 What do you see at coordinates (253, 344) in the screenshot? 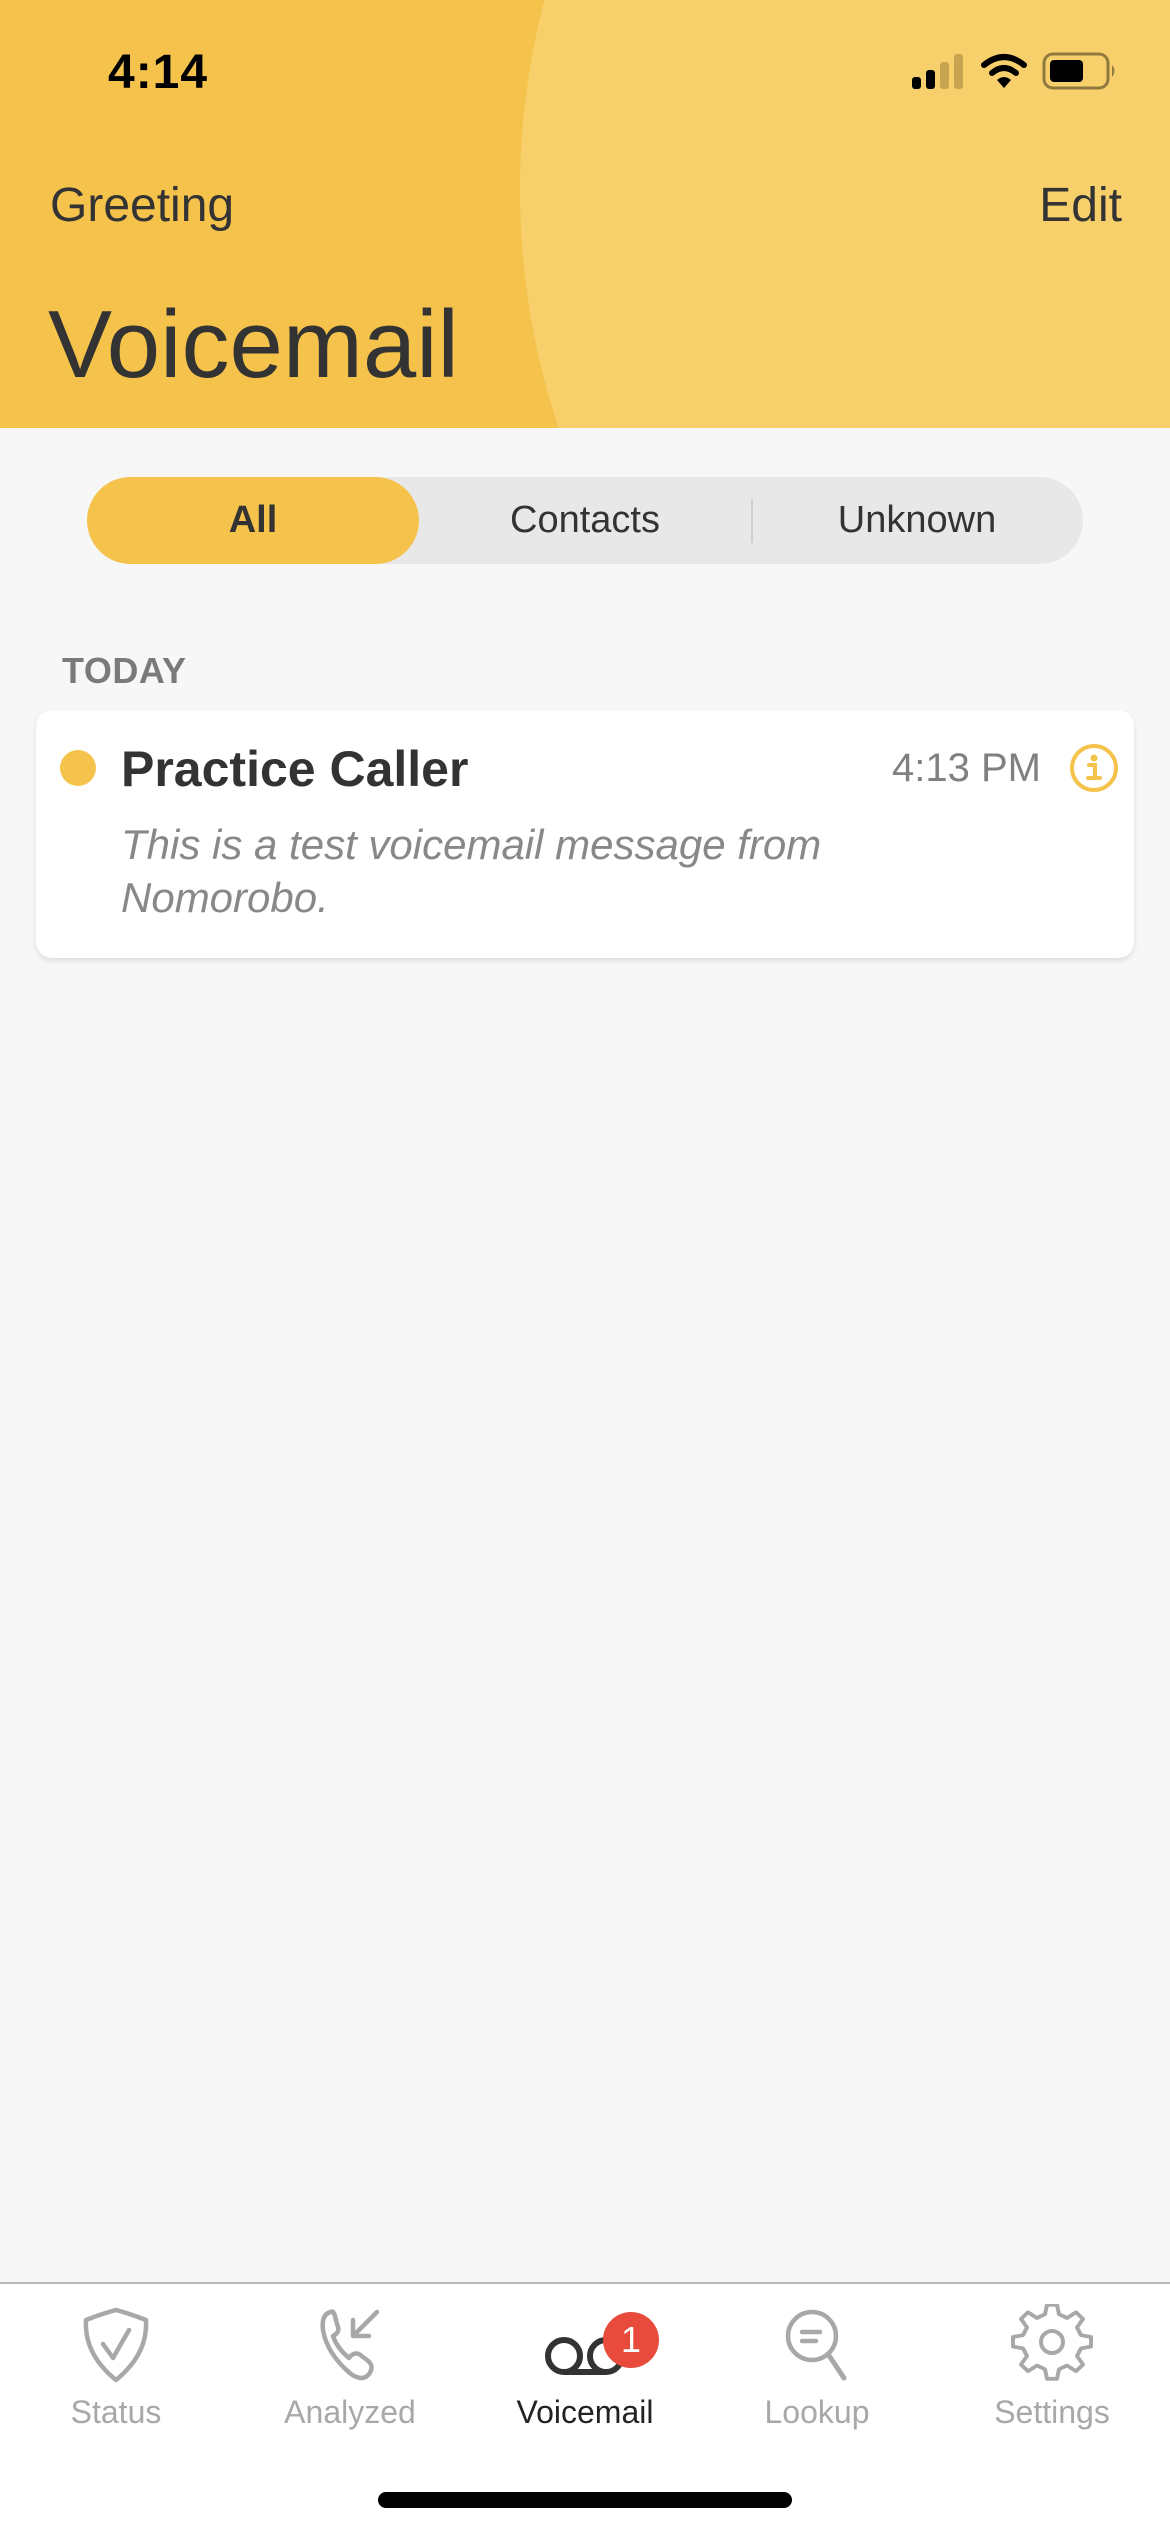
I see `page-title: Voicemail` at bounding box center [253, 344].